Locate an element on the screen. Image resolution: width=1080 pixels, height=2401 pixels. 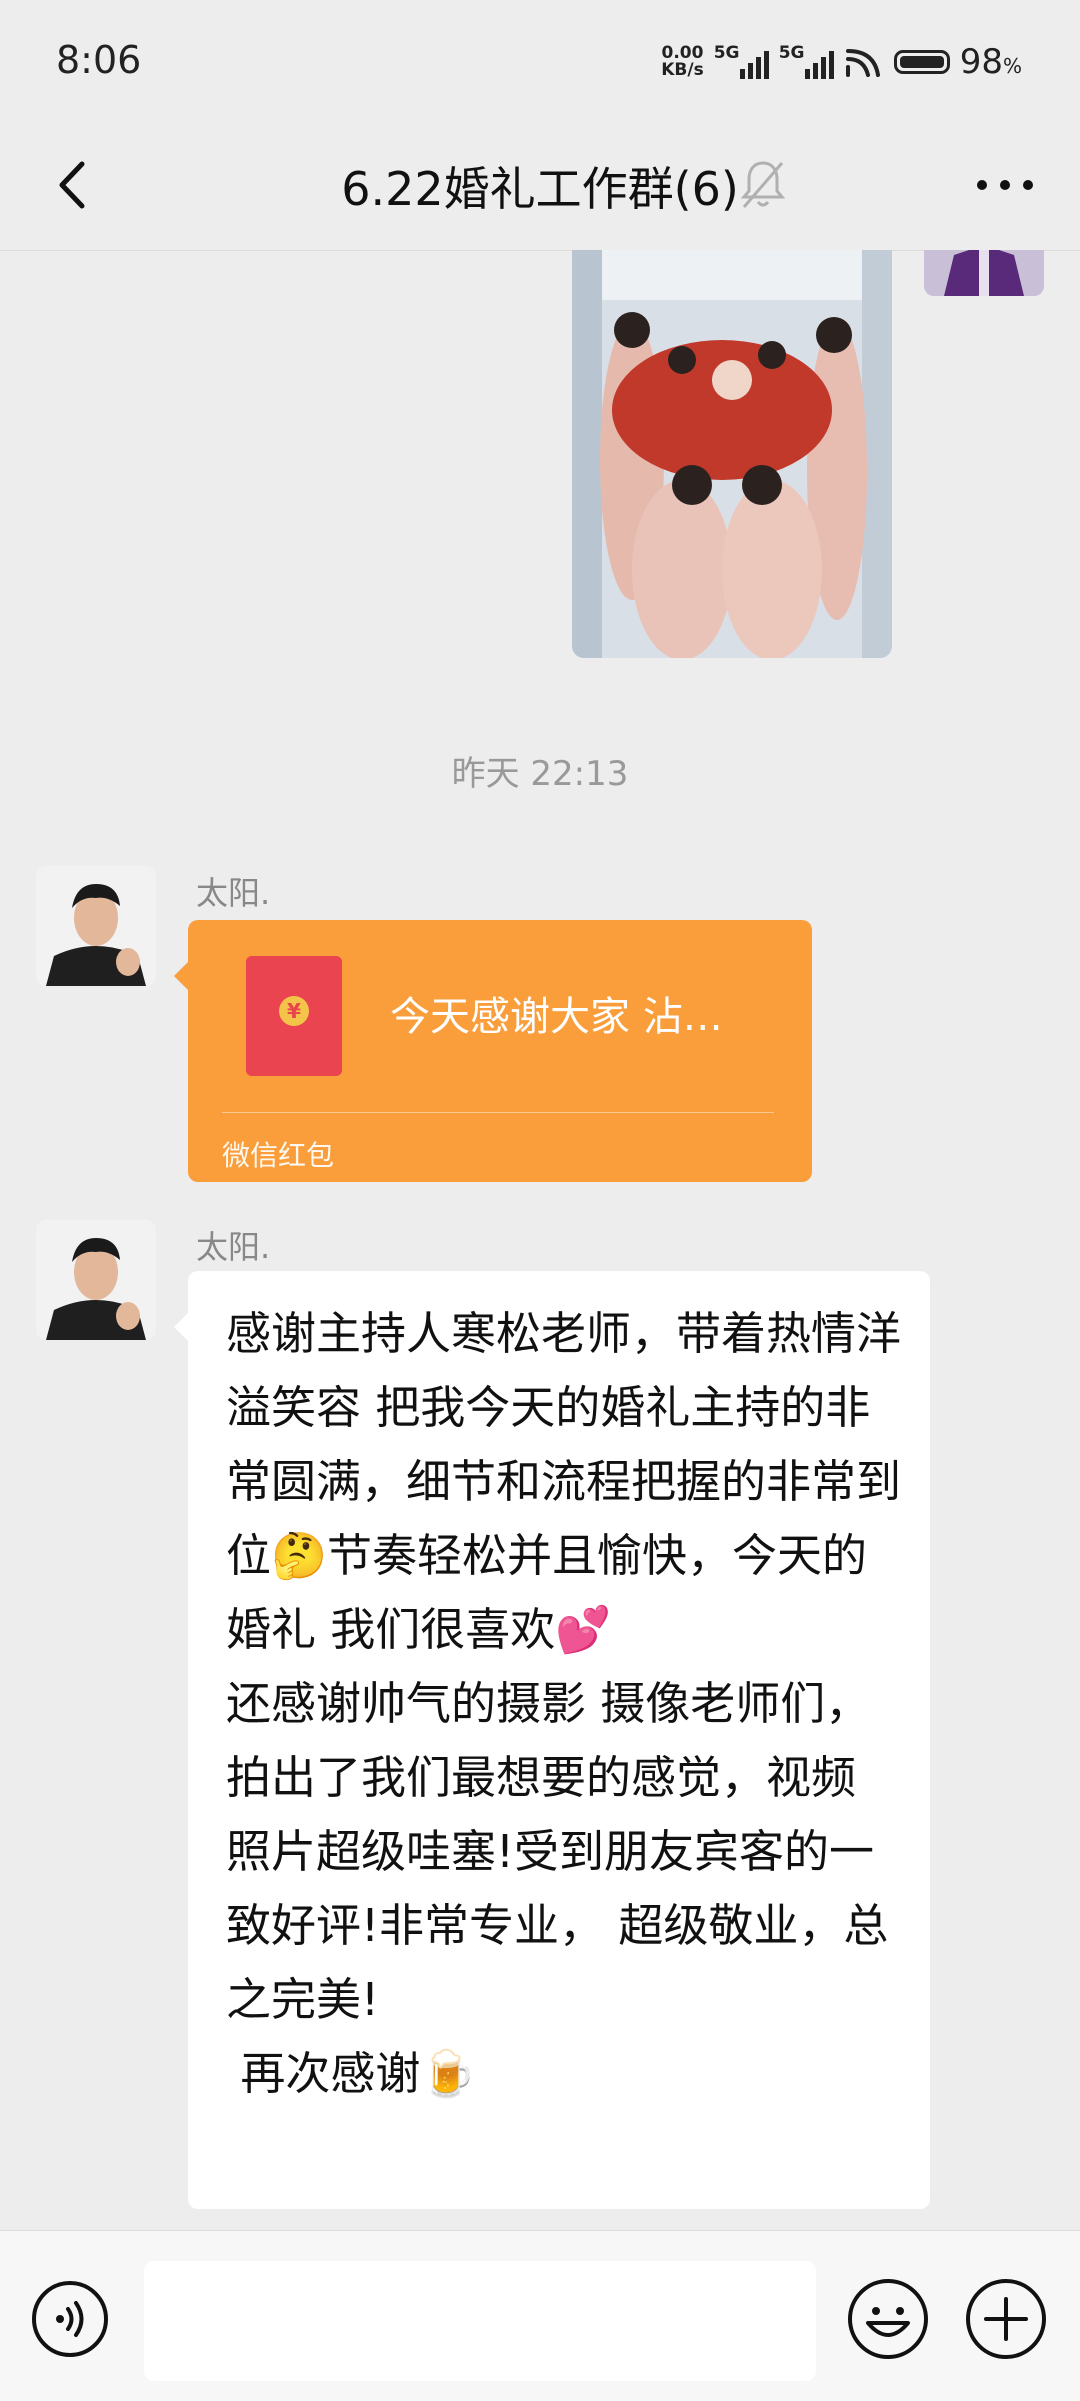
battery-icon is located at coordinates (921, 62).